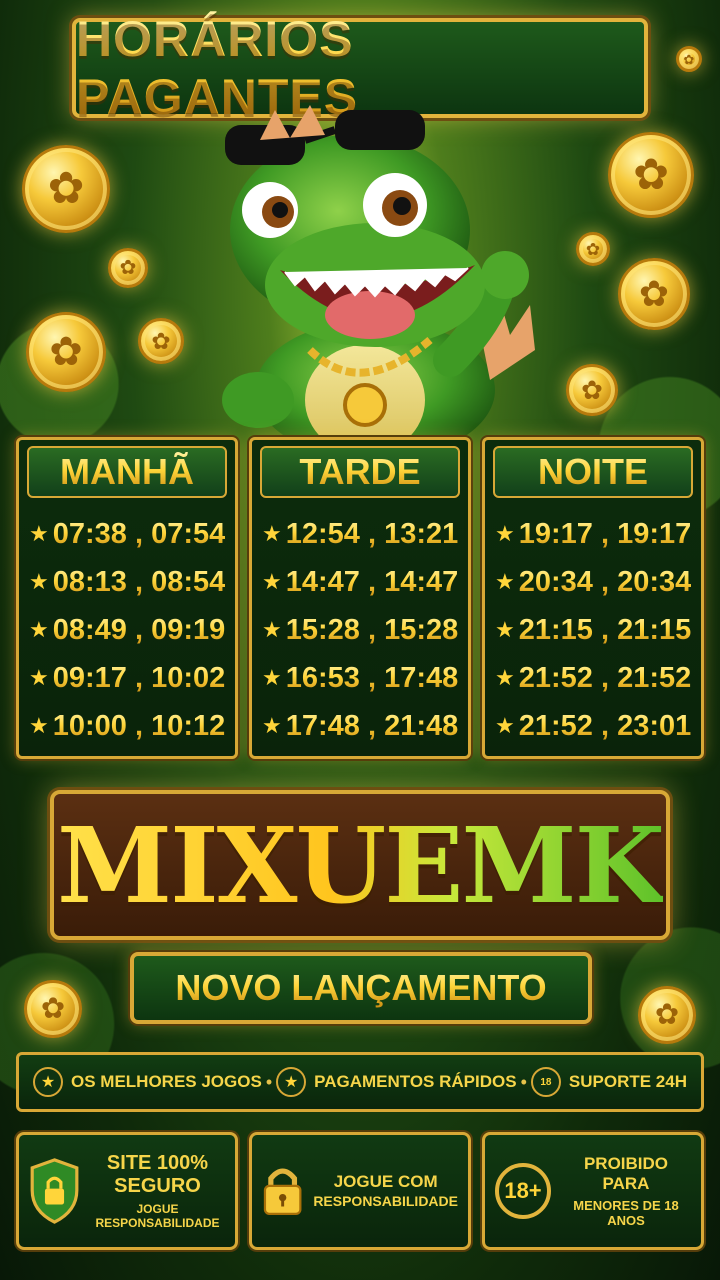 This screenshot has height=1280, width=720. I want to click on time-slot: ★ 08:49 , 09:19, so click(127, 629).